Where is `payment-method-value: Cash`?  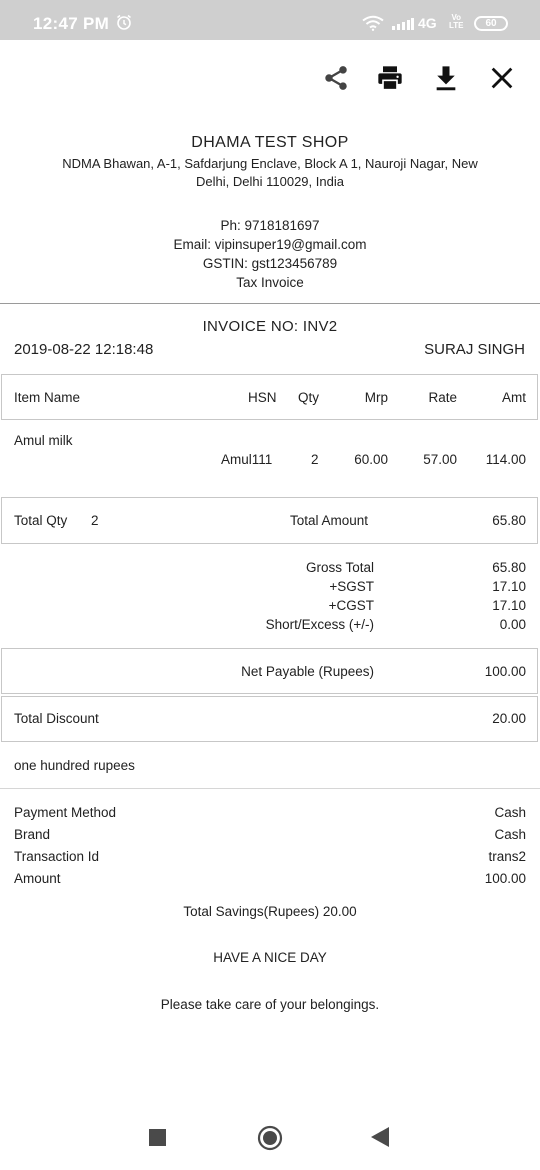 payment-method-value: Cash is located at coordinates (510, 812).